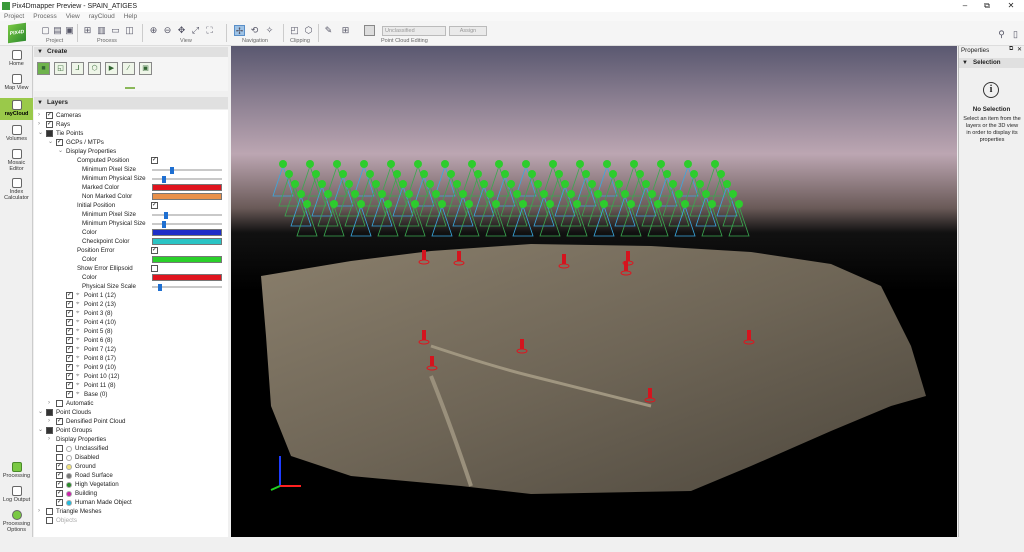 The image size is (1024, 552). Describe the element at coordinates (45, 30) in the screenshot. I see `new-project-icon: ▢` at that location.